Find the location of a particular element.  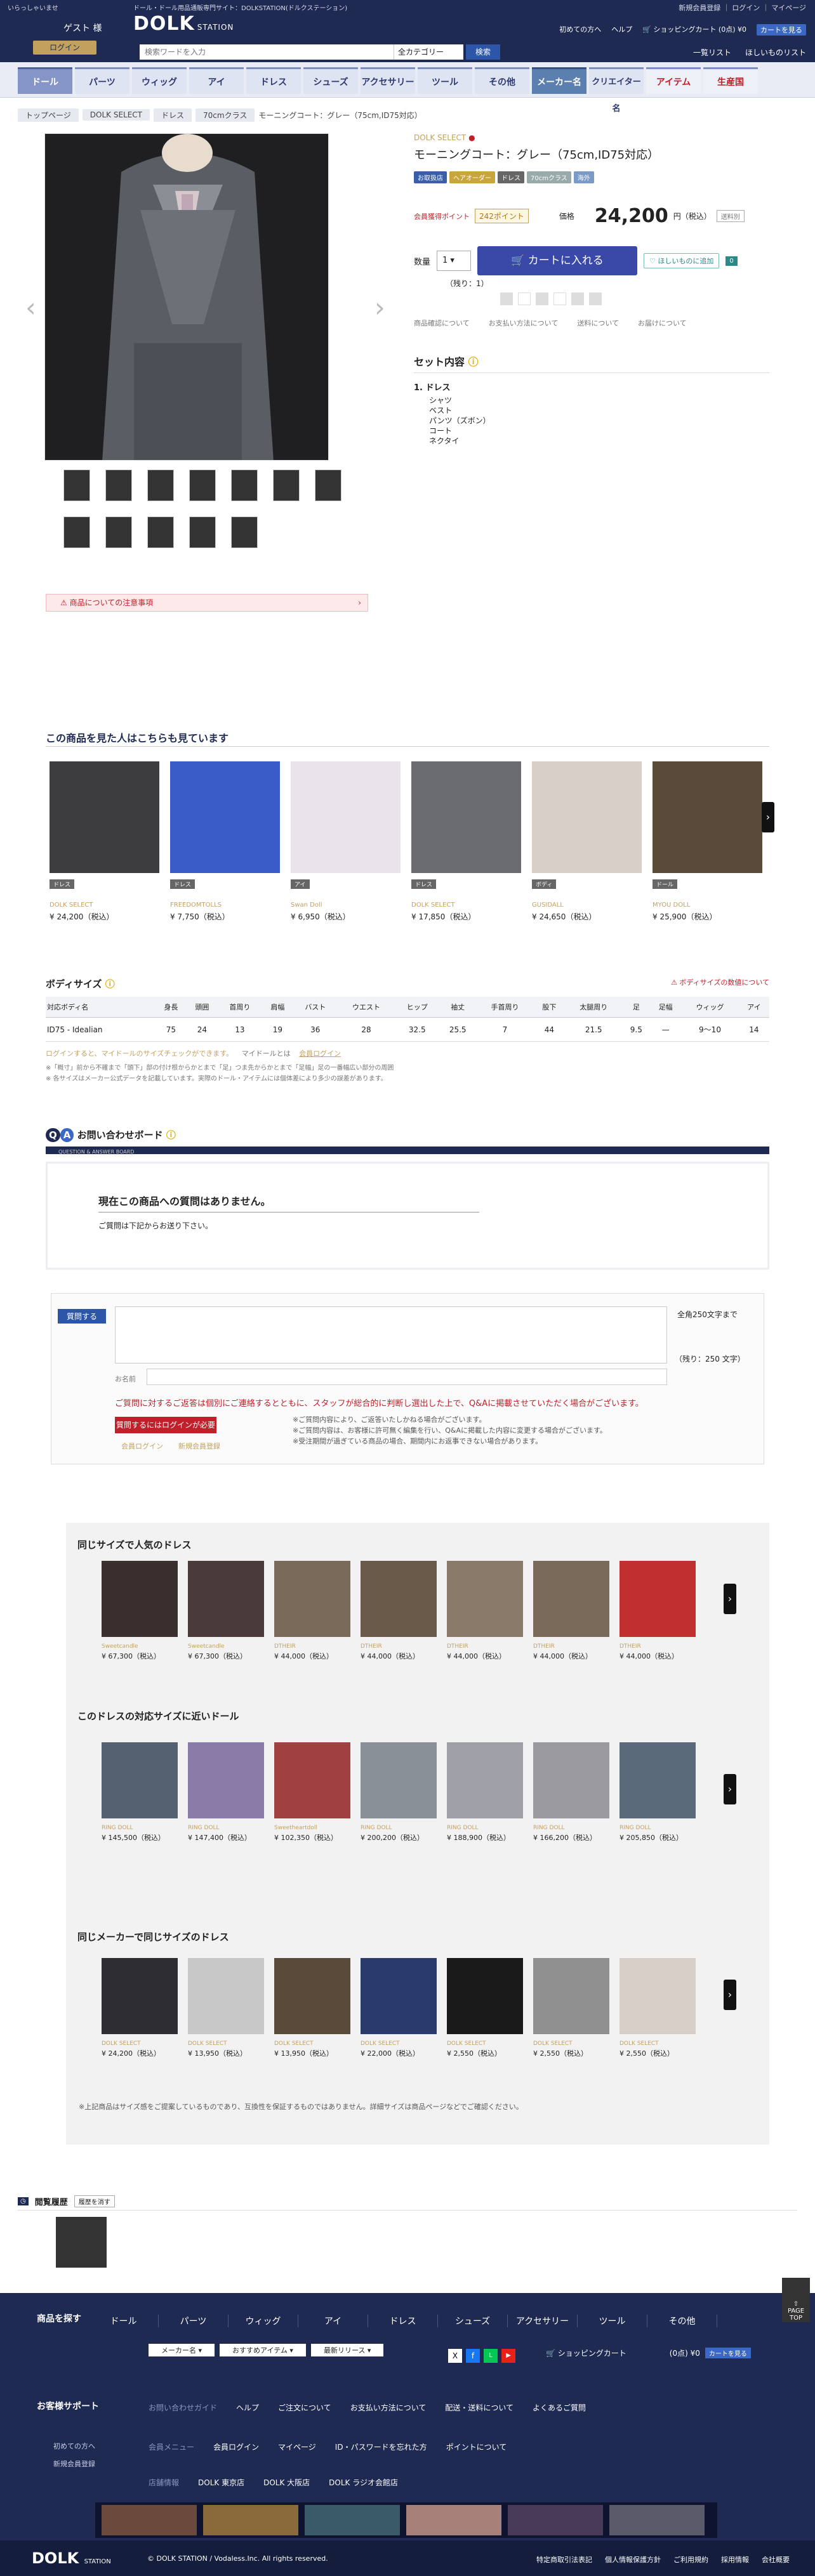

body-size-notice: ⚠ ボディサイズの数値について is located at coordinates (720, 983).